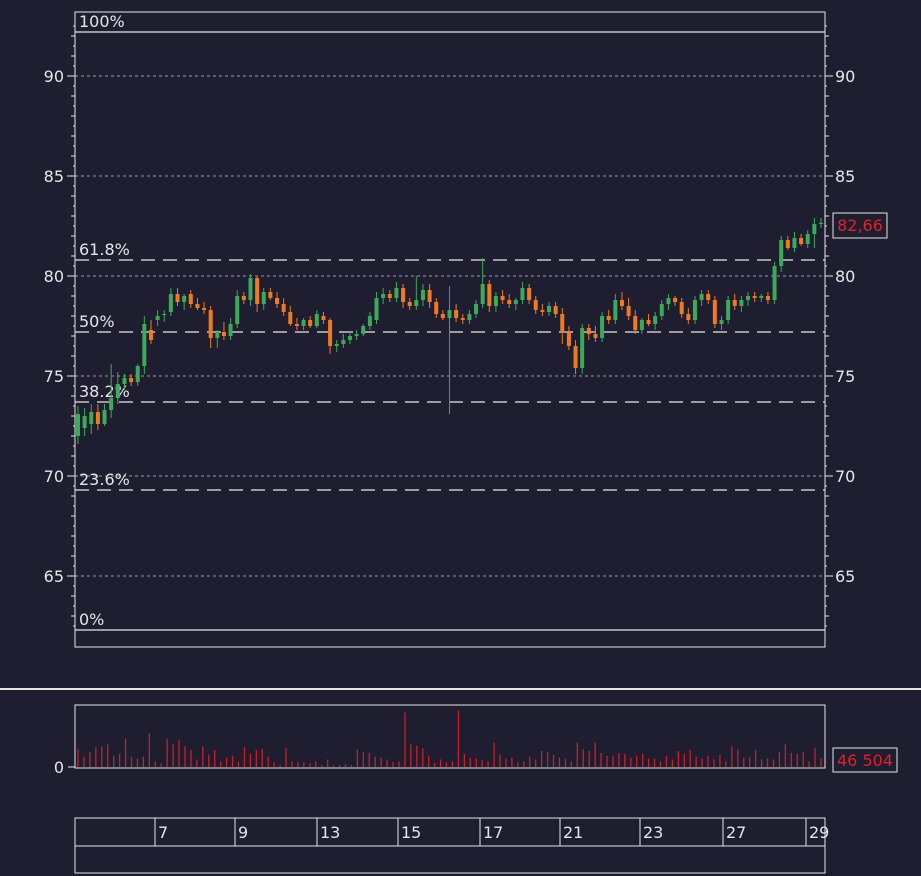  What do you see at coordinates (845, 76) in the screenshot?
I see `y-tick-label-right: 90` at bounding box center [845, 76].